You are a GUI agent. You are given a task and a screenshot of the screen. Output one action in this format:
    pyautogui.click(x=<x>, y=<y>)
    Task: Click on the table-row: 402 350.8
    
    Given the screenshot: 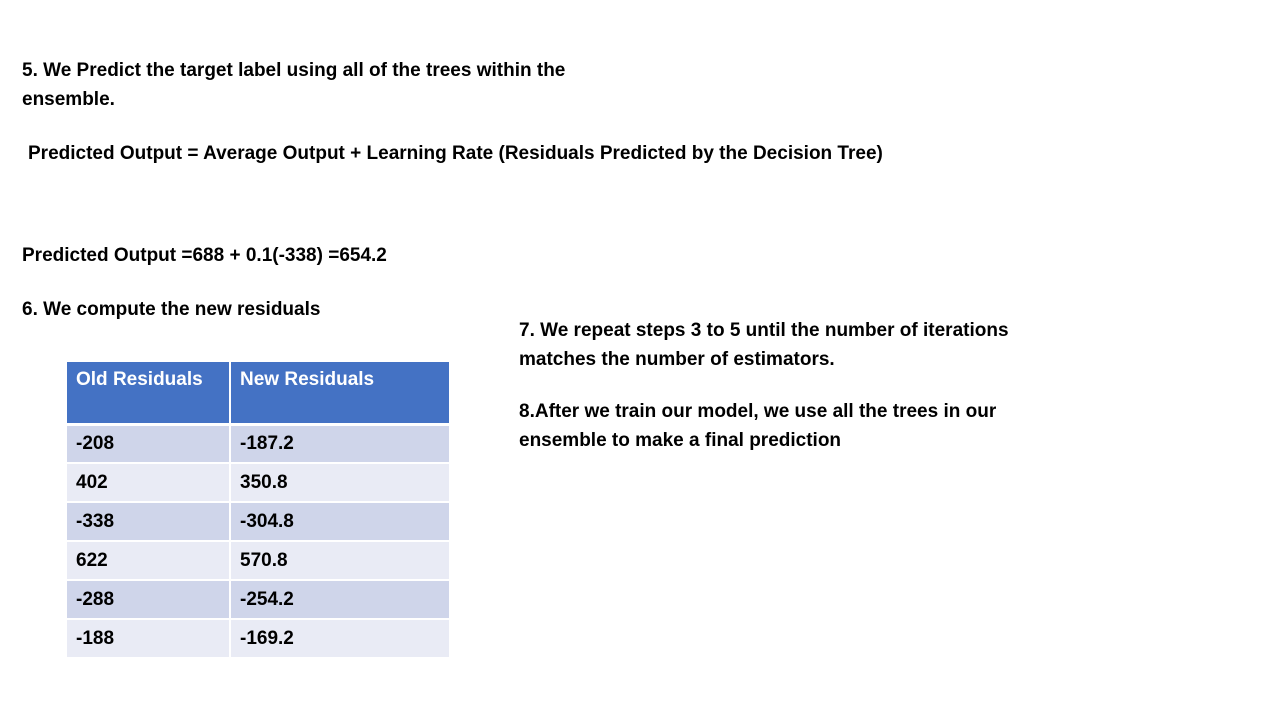 What is the action you would take?
    pyautogui.click(x=258, y=482)
    